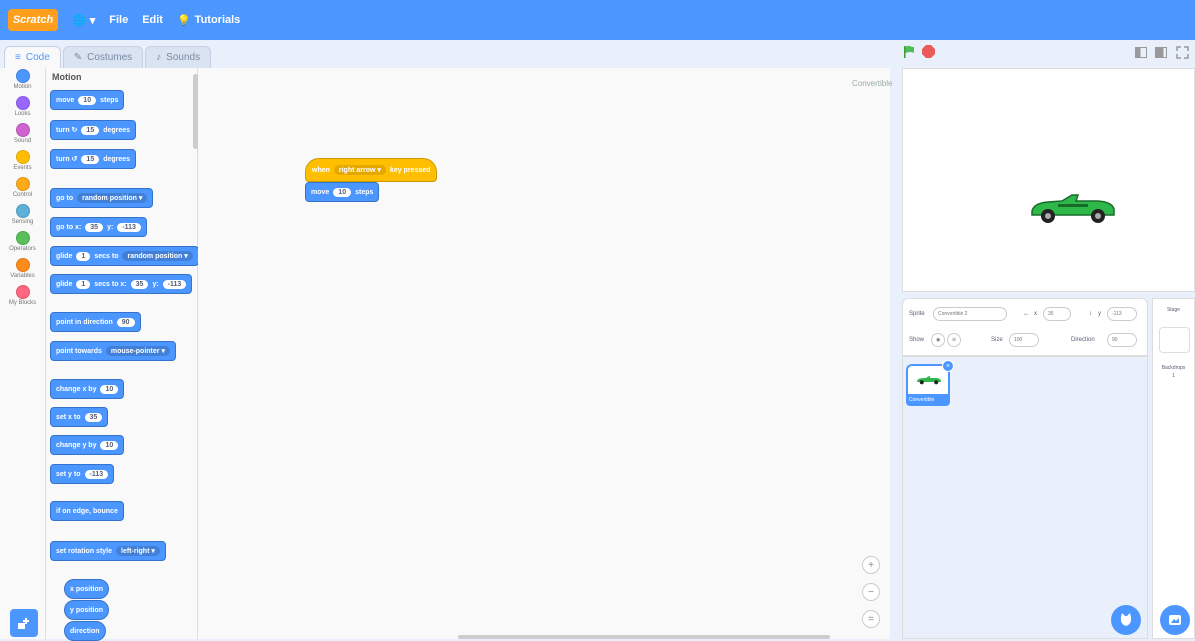 The height and width of the screenshot is (641, 1195). What do you see at coordinates (178, 57) in the screenshot?
I see `tab-sounds: ♪ Sounds` at bounding box center [178, 57].